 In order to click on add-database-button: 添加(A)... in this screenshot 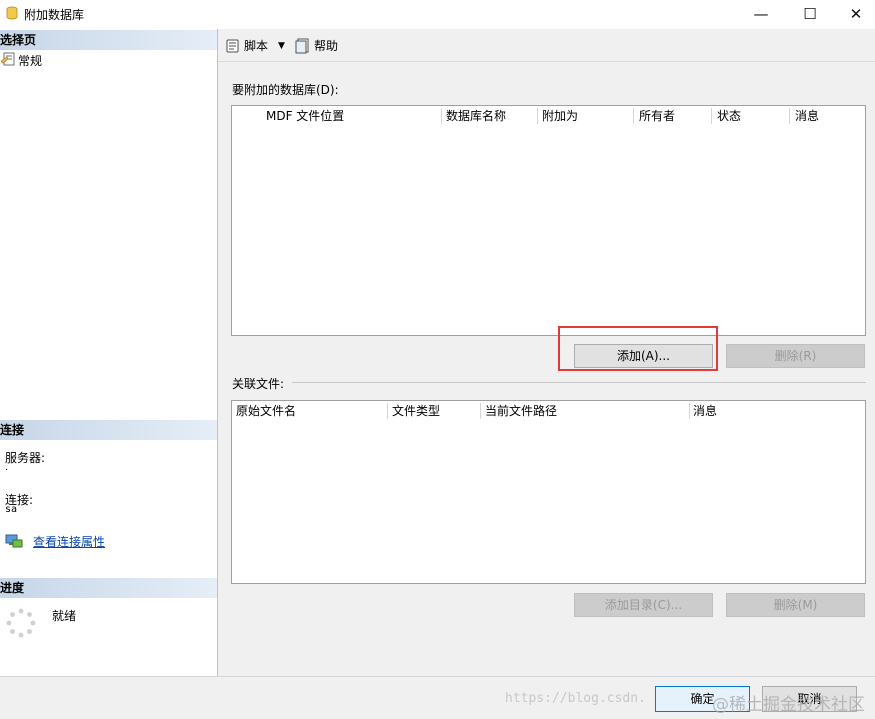, I will do `click(643, 356)`.